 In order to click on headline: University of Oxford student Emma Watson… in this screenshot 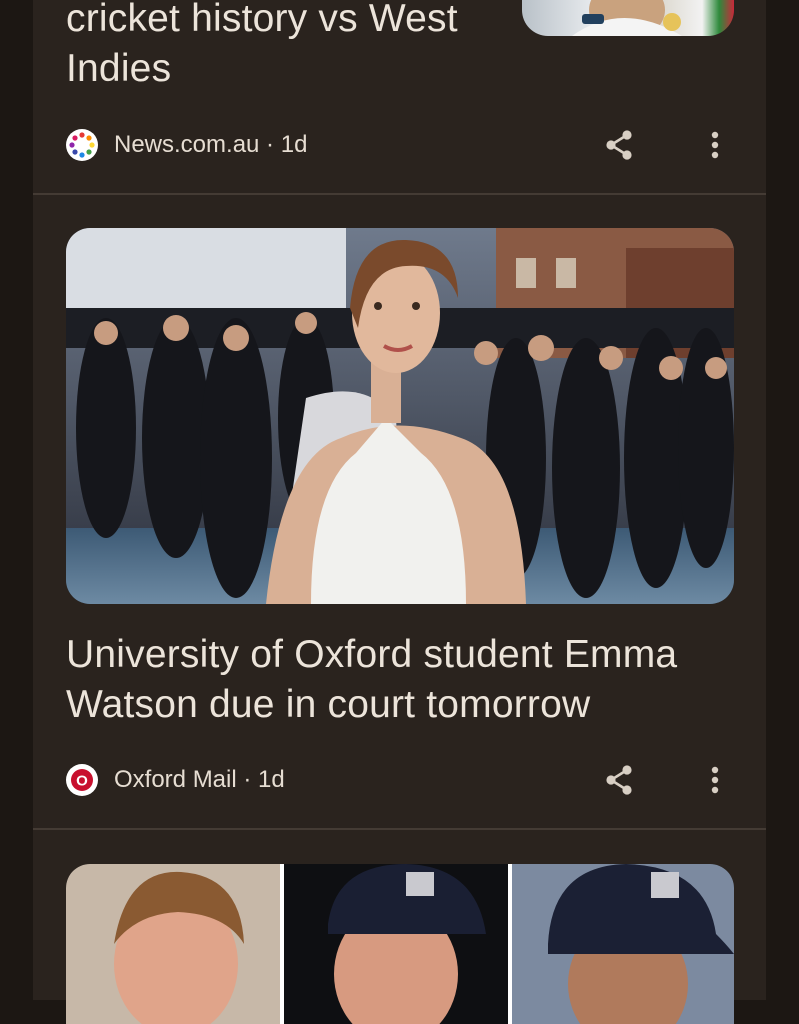, I will do `click(371, 680)`.